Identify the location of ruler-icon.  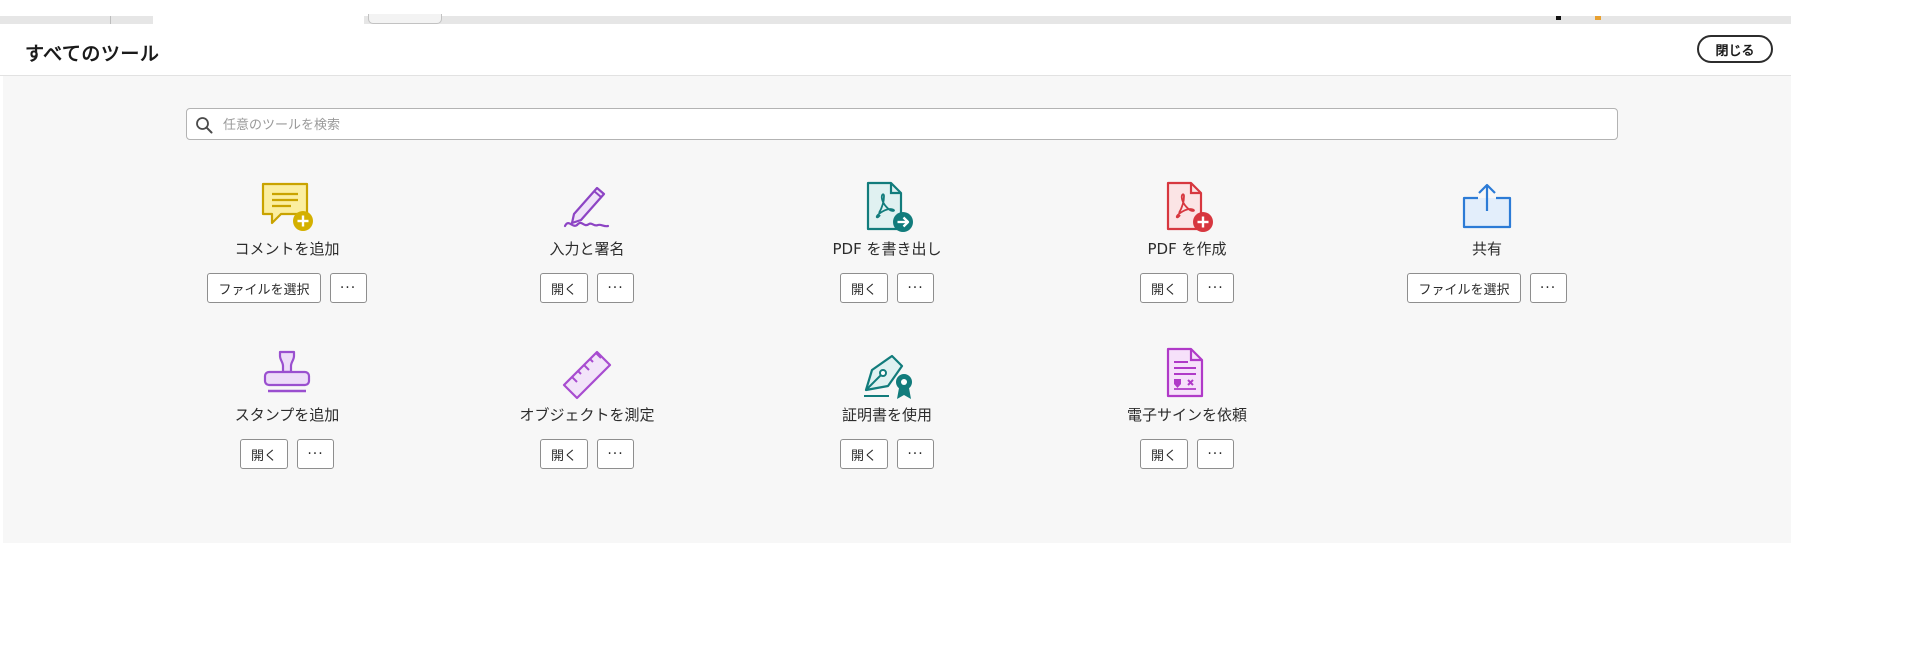
(587, 375).